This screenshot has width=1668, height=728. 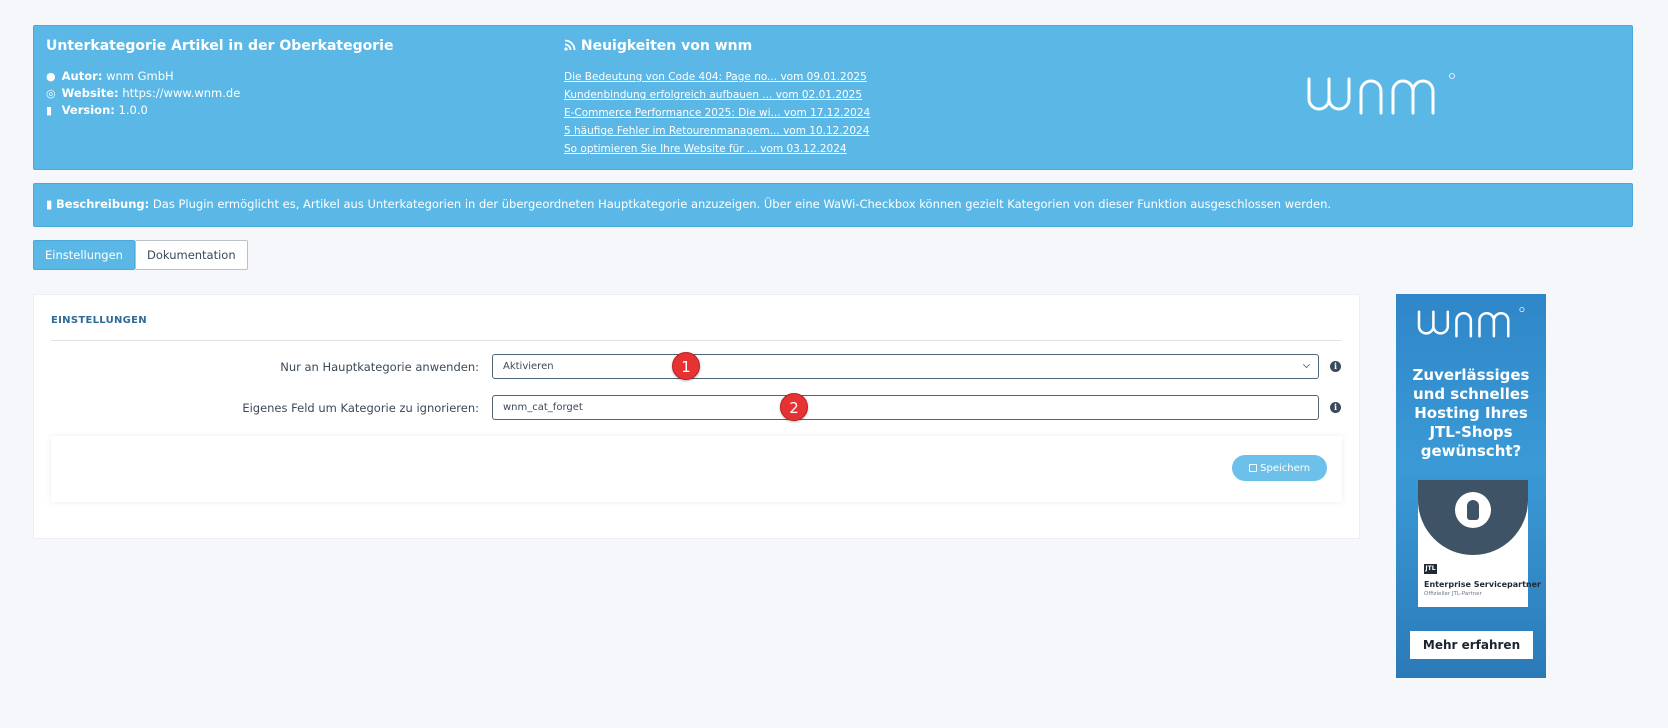 I want to click on save-icon, so click(x=1252, y=467).